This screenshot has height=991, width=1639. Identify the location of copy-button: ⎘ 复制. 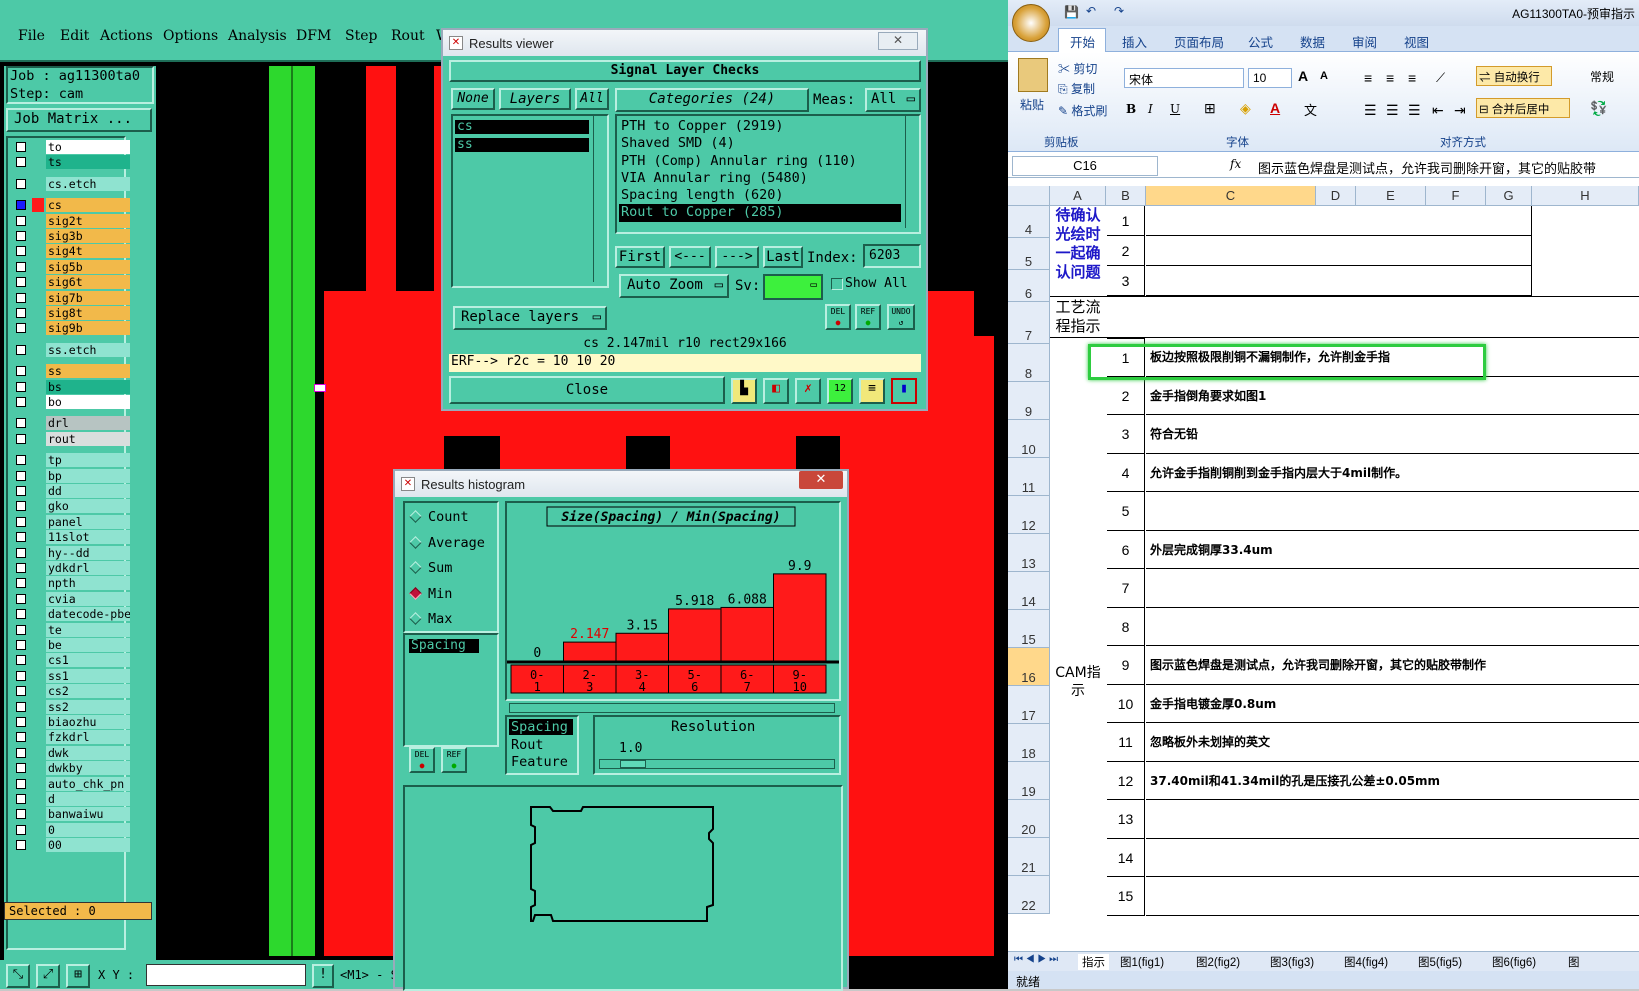
(1076, 88).